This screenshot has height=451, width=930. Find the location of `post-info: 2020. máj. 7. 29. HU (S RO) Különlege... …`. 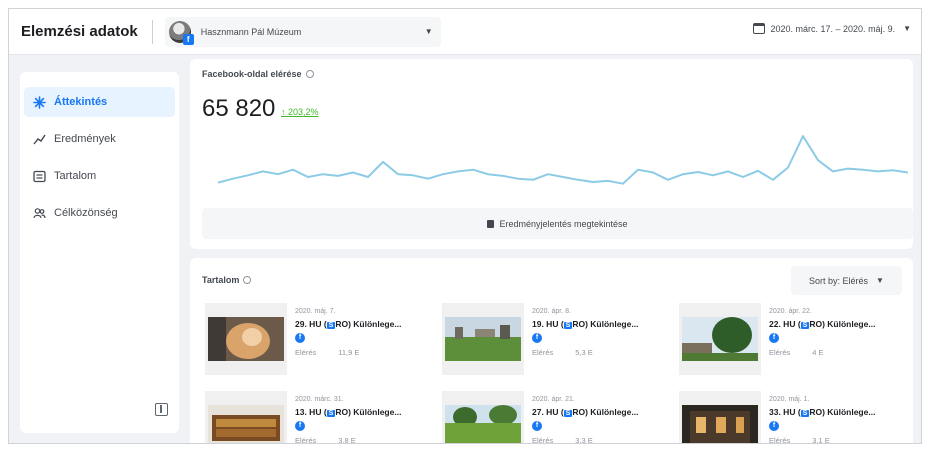

post-info: 2020. máj. 7. 29. HU (S RO) Különlege... … is located at coordinates (365, 339).